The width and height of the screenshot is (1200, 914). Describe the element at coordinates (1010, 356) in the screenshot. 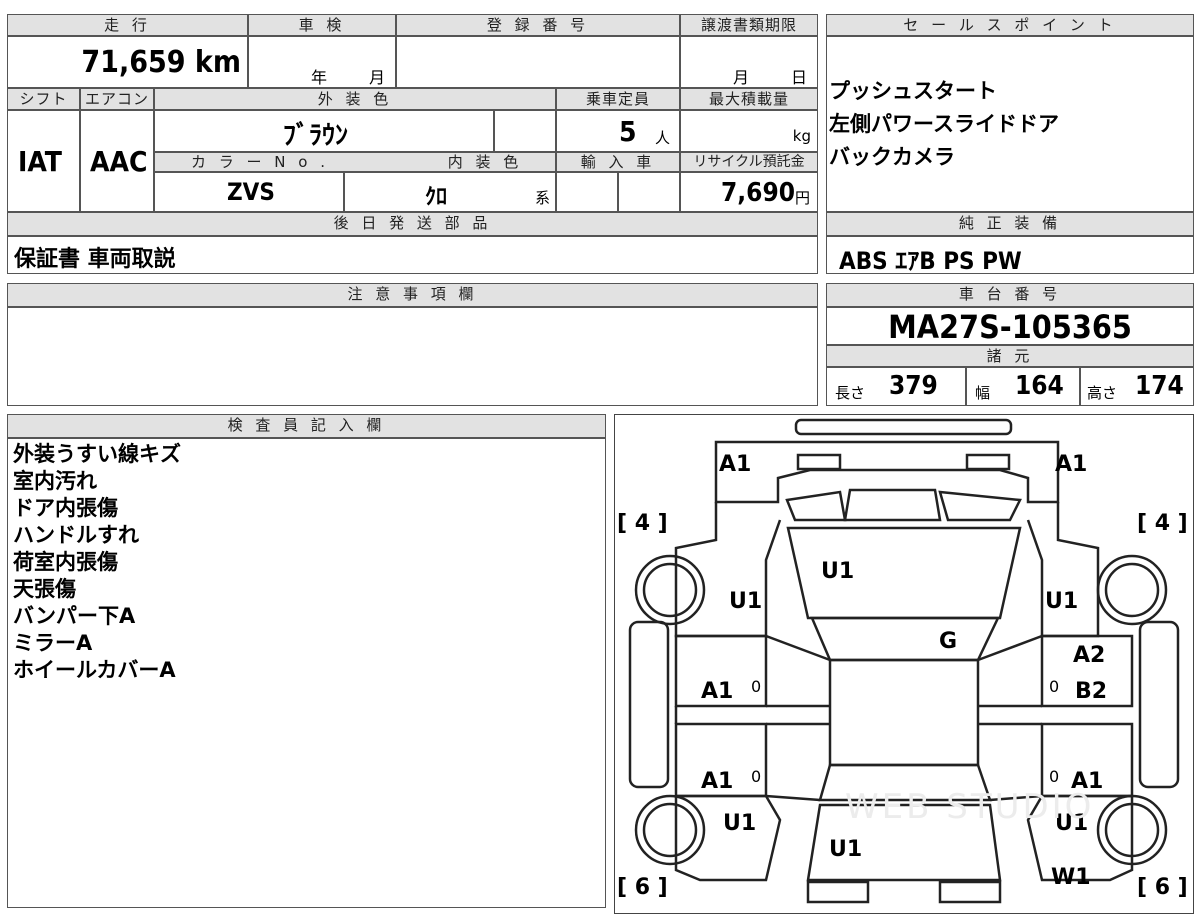

I see `specs-header: 諸 元` at that location.